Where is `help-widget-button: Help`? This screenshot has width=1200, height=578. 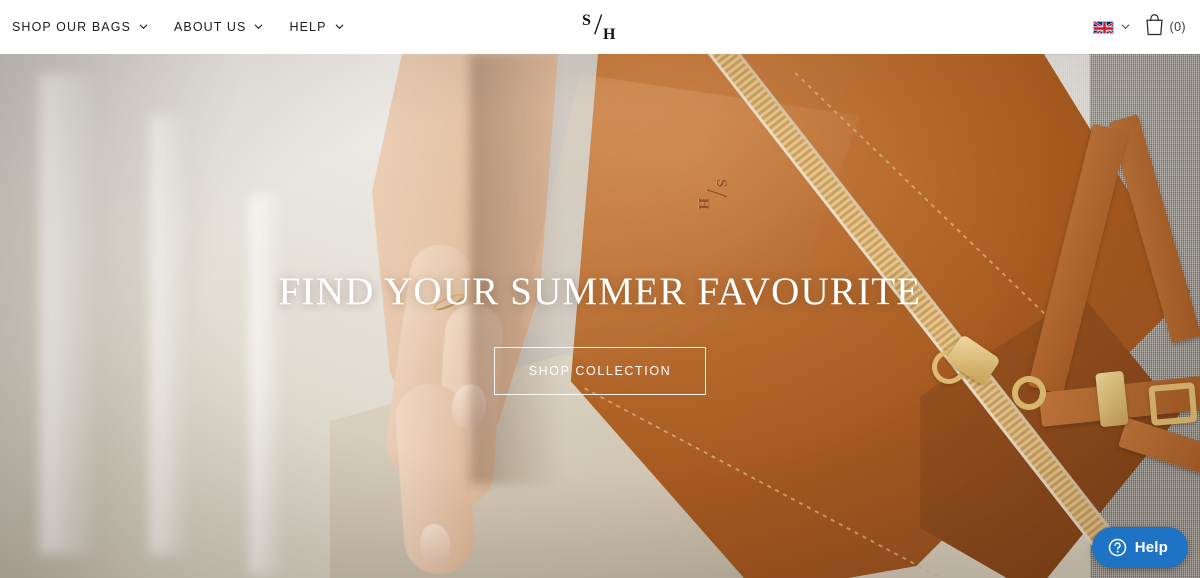 help-widget-button: Help is located at coordinates (1139, 547).